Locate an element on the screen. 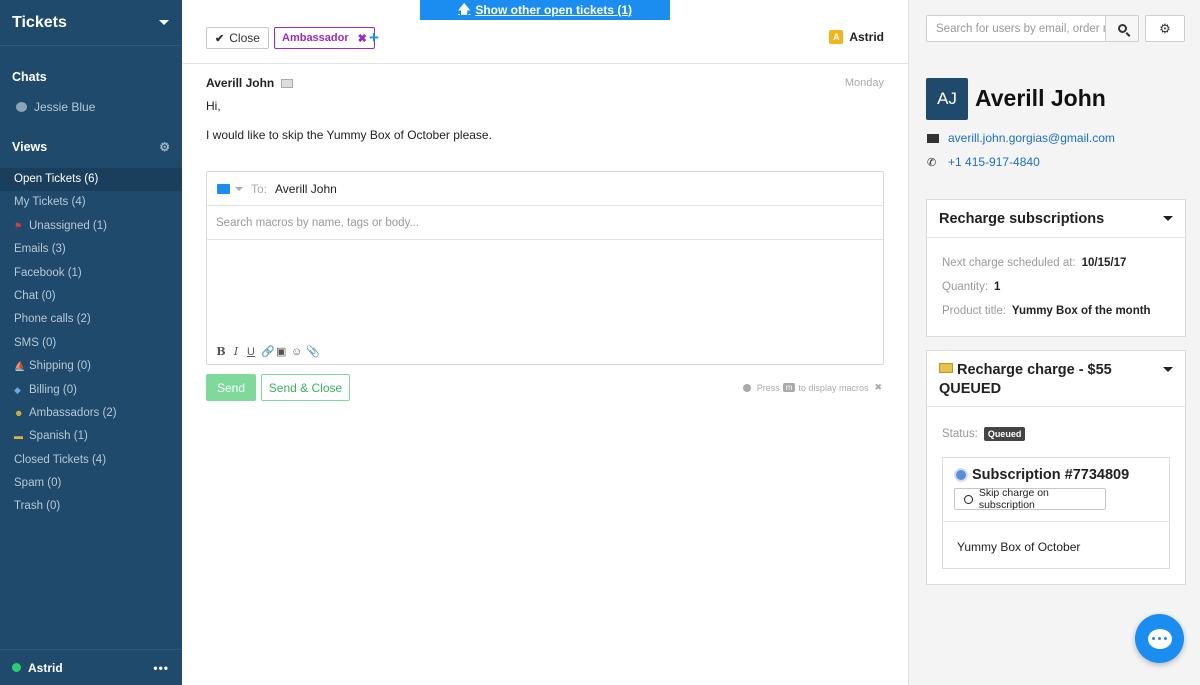  italic-icon: I is located at coordinates (236, 351).